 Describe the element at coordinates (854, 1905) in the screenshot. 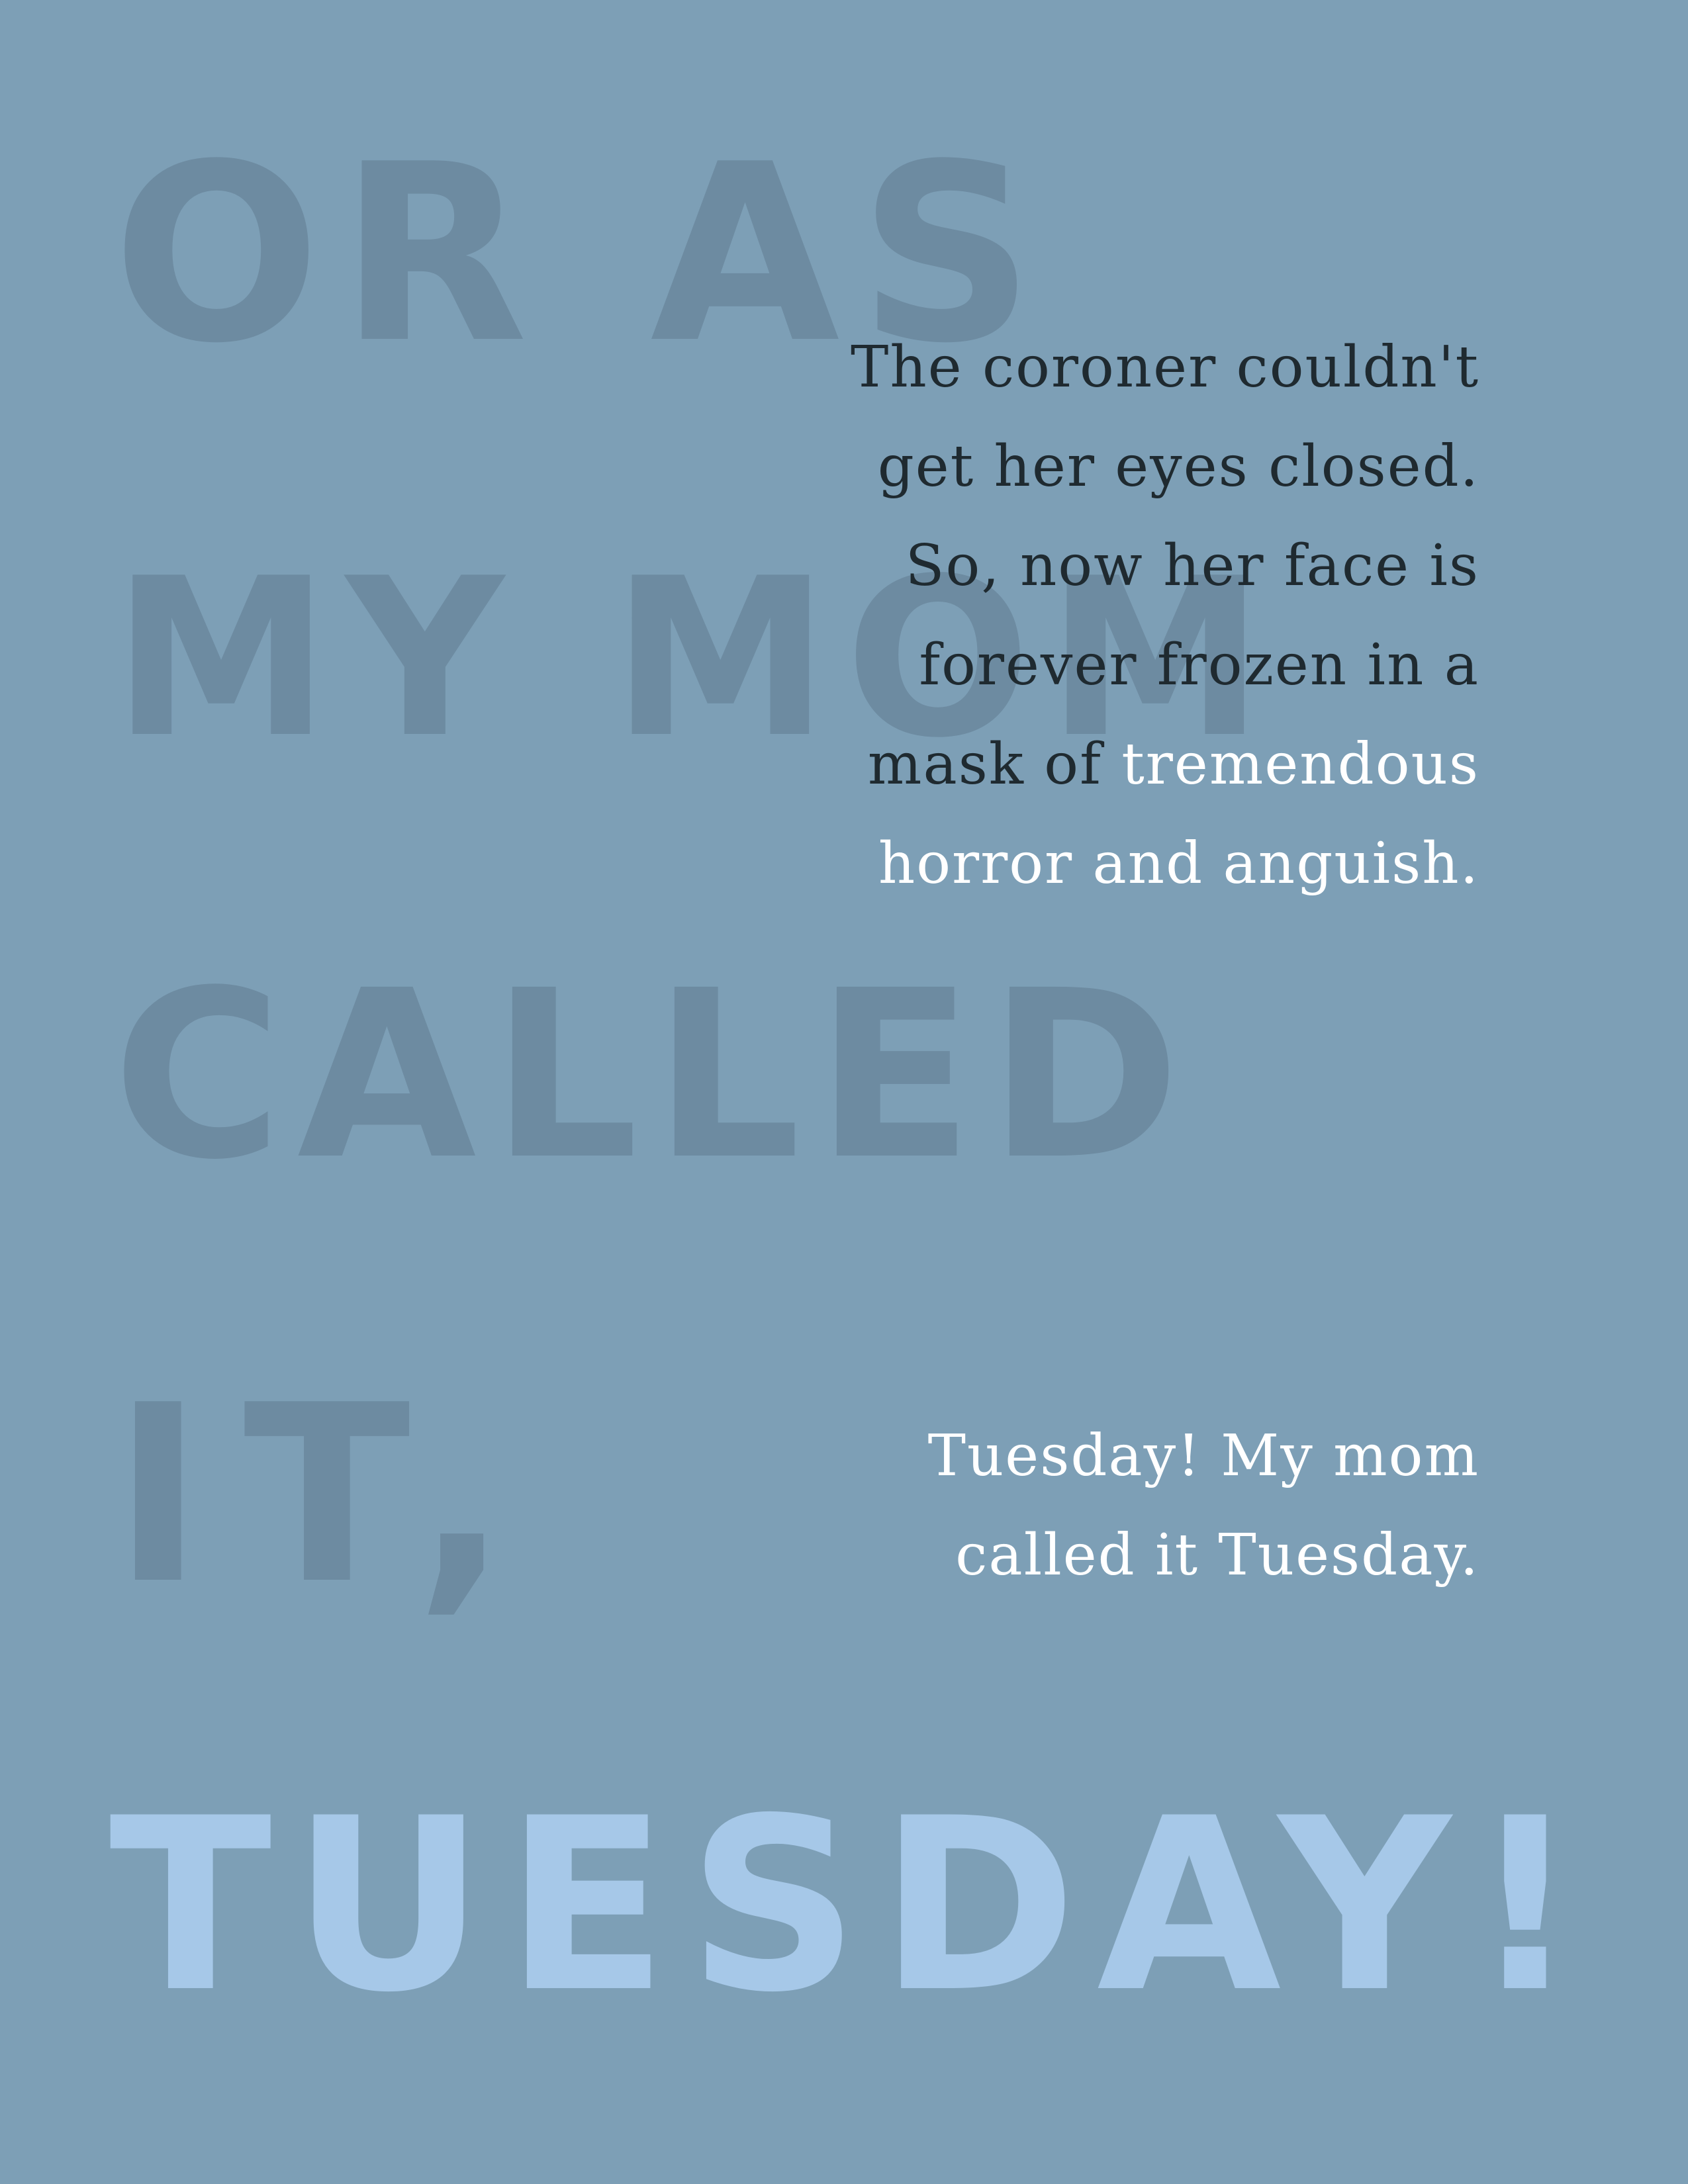

I see `display-line-tuesday: TUESDAY!` at that location.